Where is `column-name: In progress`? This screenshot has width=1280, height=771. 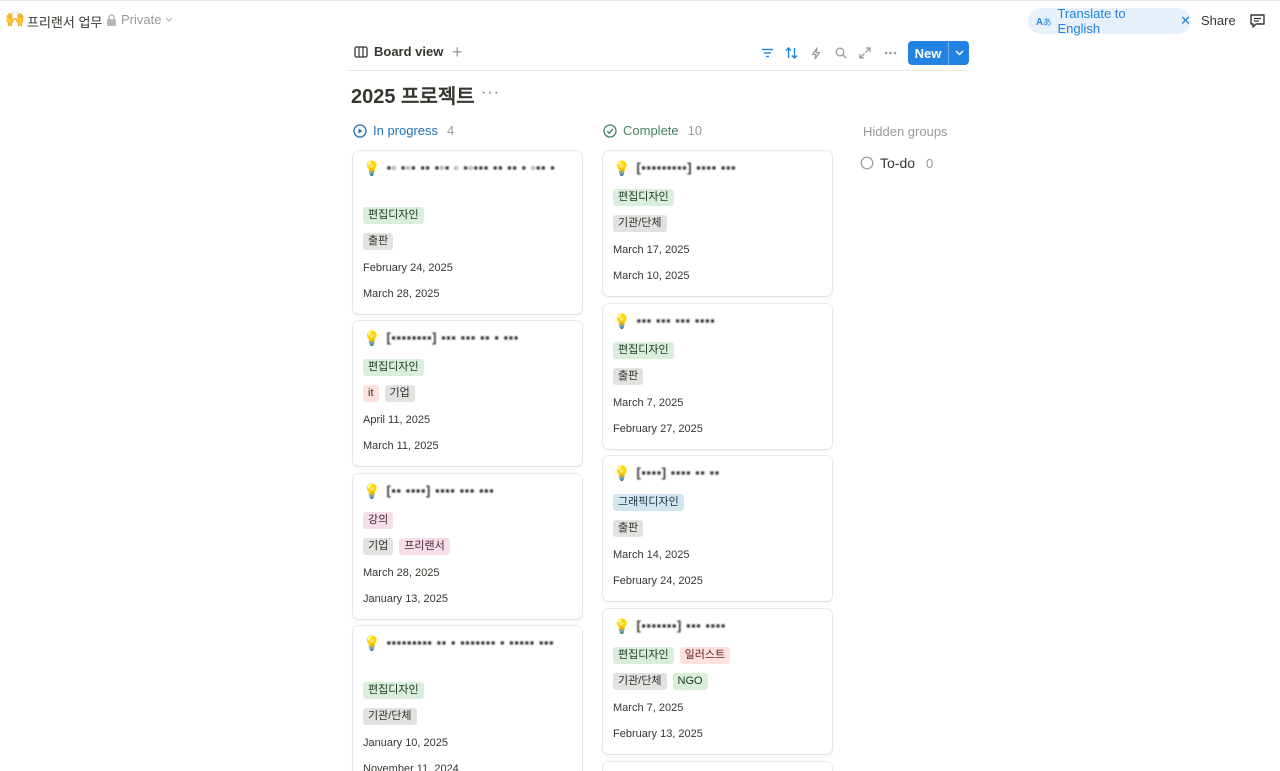
column-name: In progress is located at coordinates (406, 130).